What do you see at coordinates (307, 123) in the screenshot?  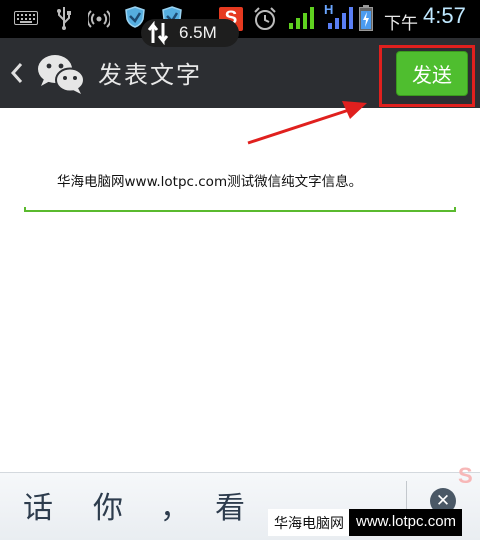 I see `annotation-arrow-icon` at bounding box center [307, 123].